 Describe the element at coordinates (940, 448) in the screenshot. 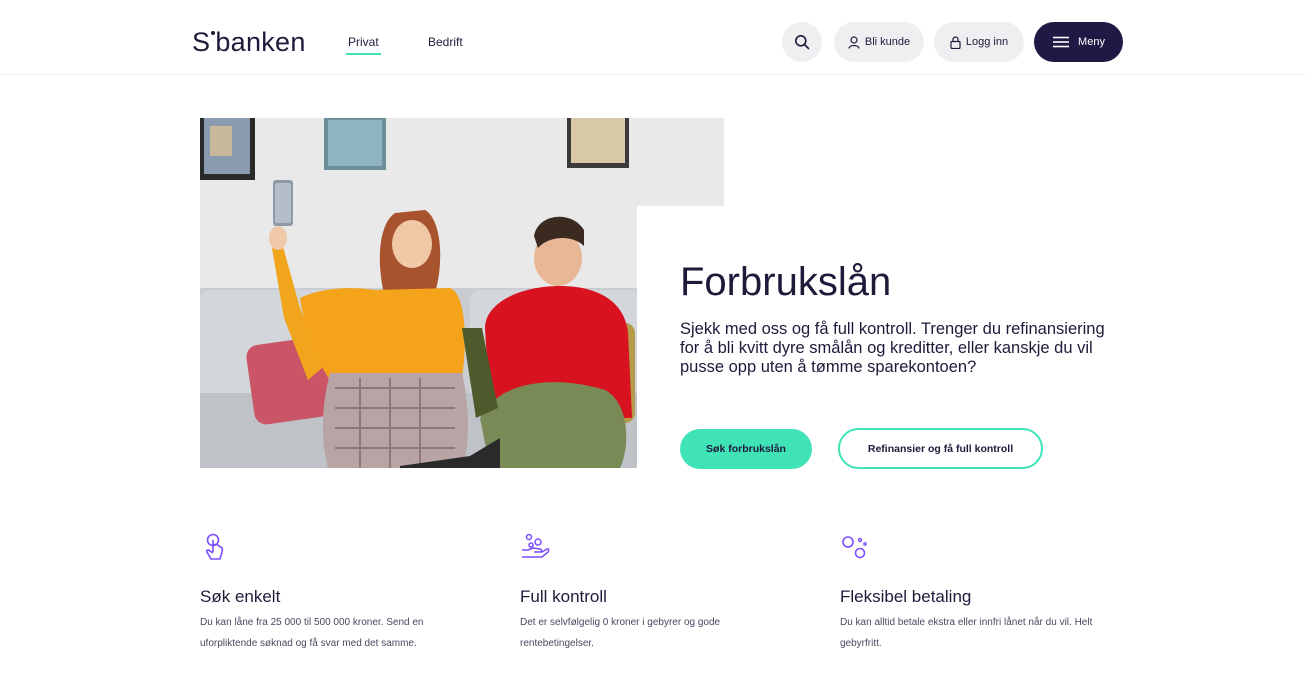

I see `refinansier-button: Refinansier og få full kontroll` at that location.